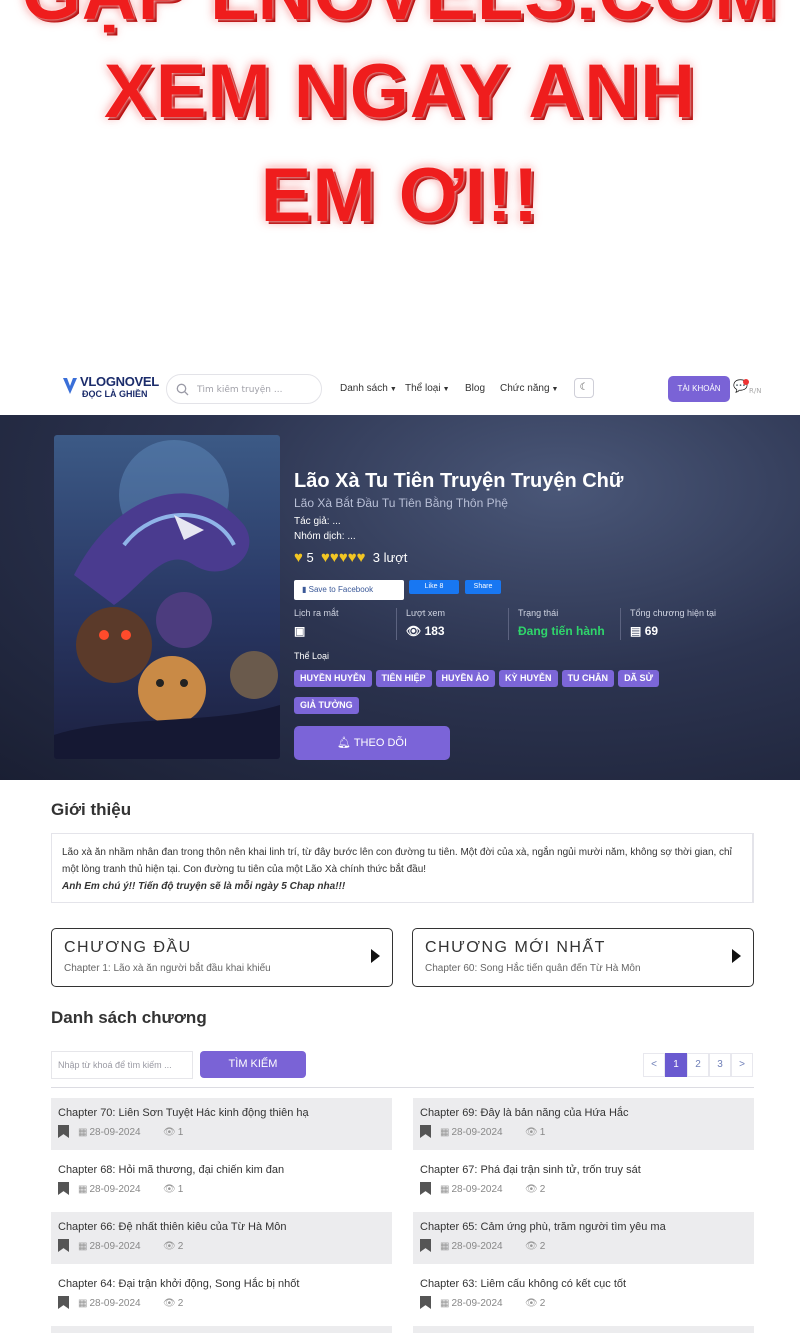  What do you see at coordinates (508, 624) in the screenshot?
I see `stat-divider` at bounding box center [508, 624].